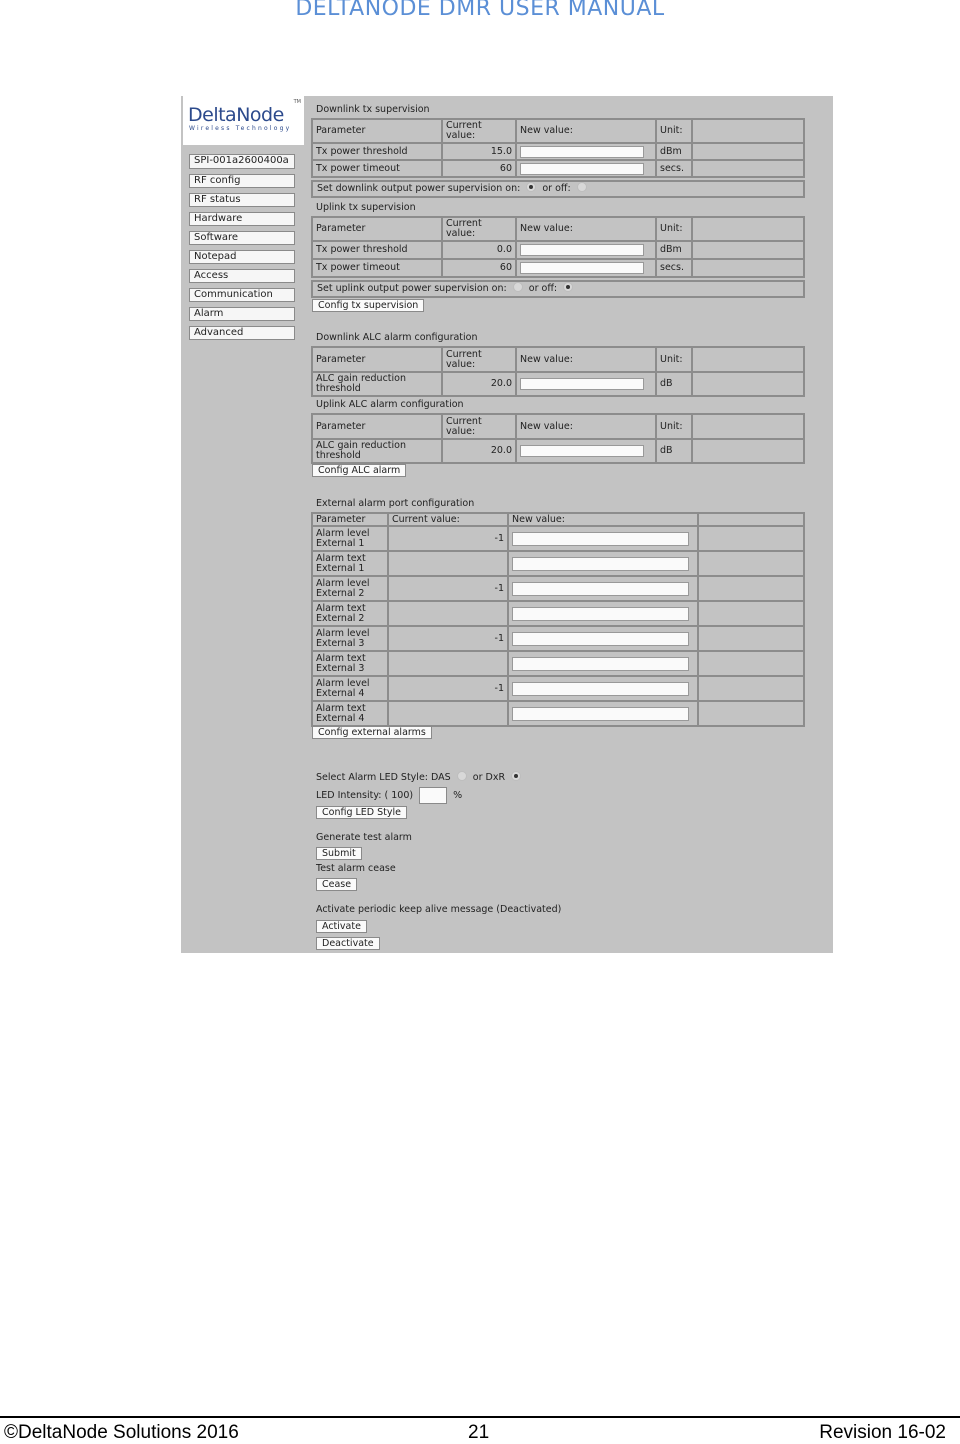 The image size is (960, 1444). What do you see at coordinates (543, 288) in the screenshot?
I see `ul-supervision-off-label: or off:` at bounding box center [543, 288].